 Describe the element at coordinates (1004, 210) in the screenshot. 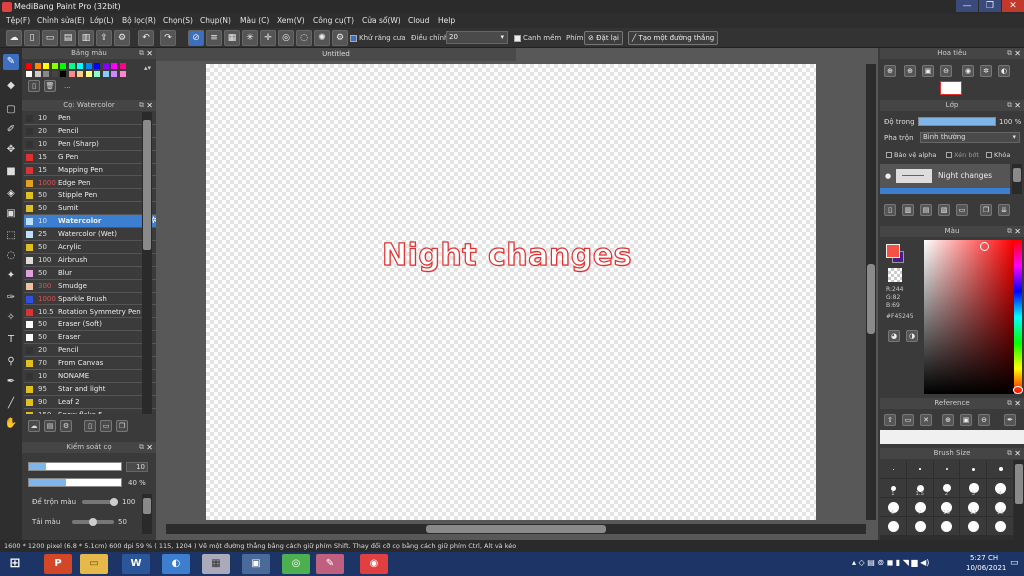

I see `merge-layer-icon: ⇊` at that location.